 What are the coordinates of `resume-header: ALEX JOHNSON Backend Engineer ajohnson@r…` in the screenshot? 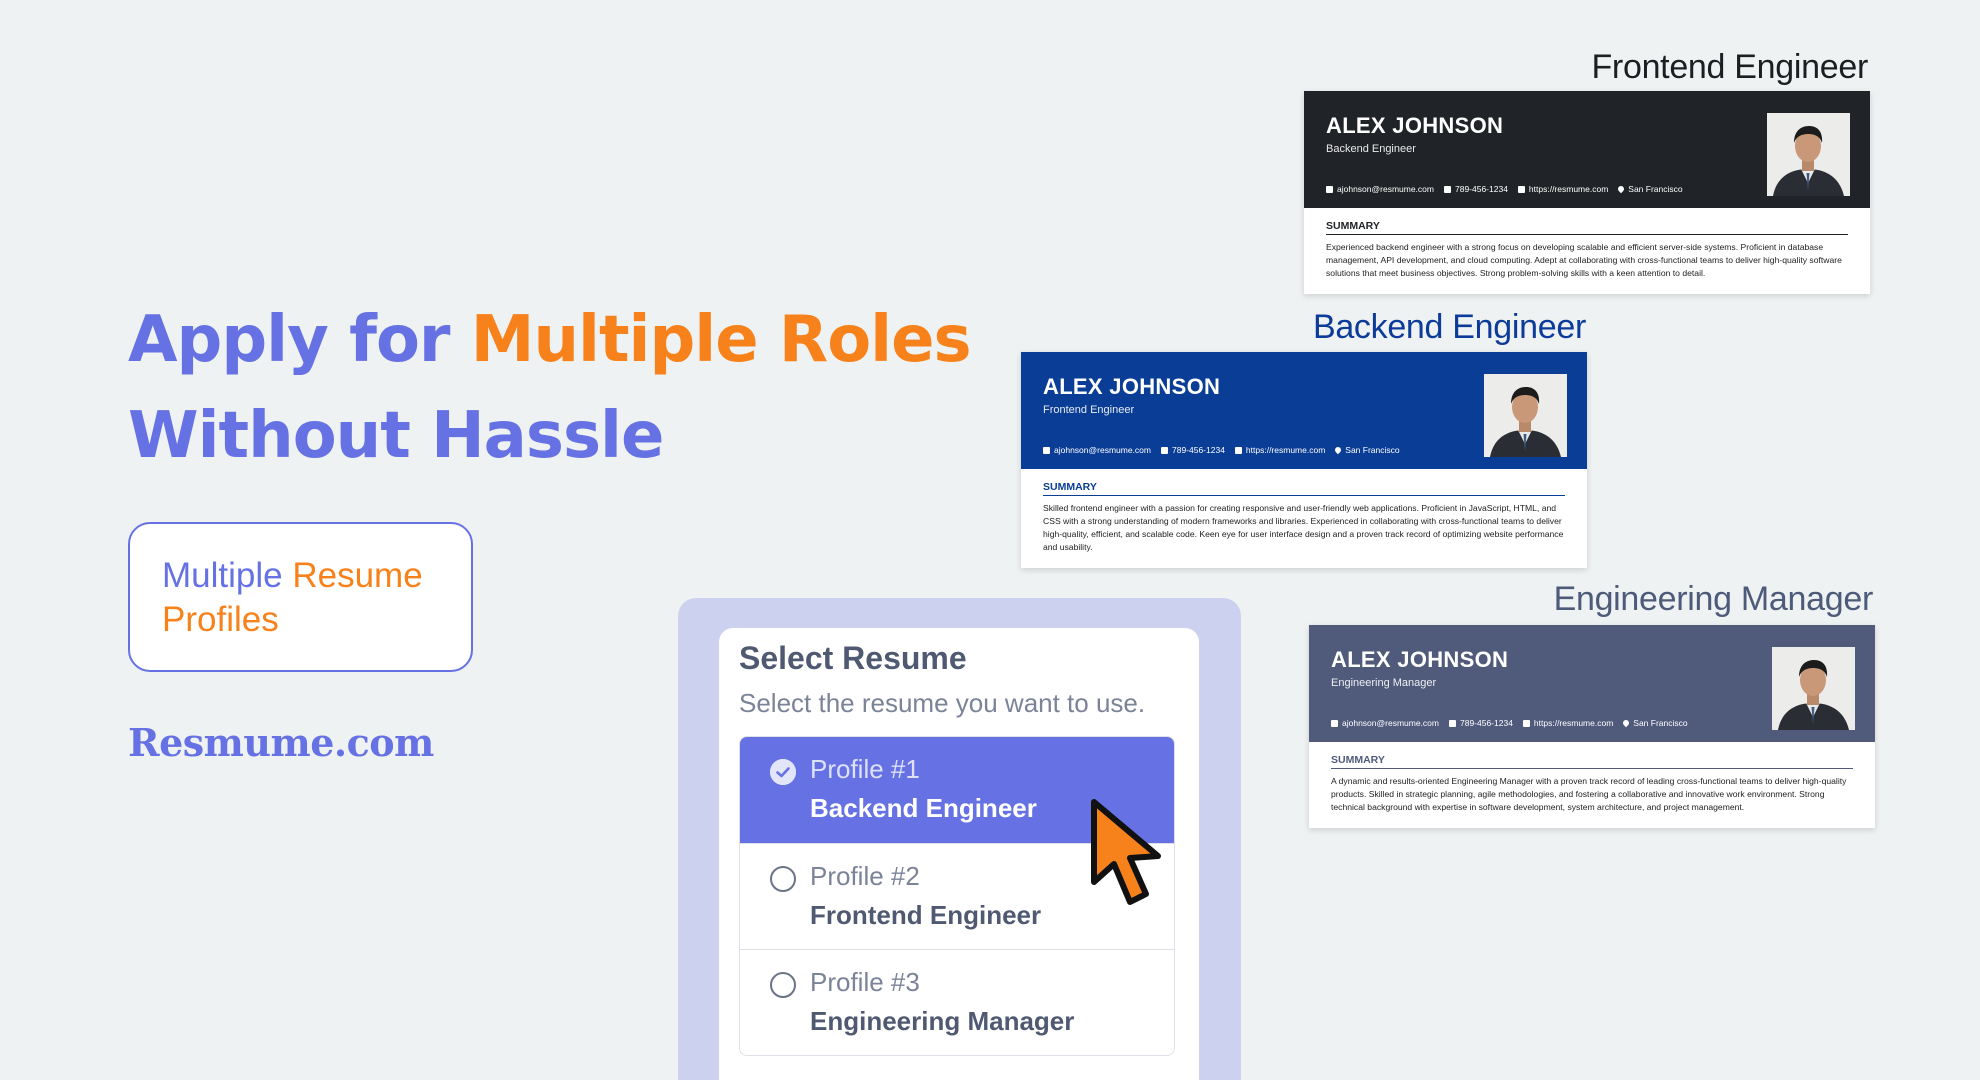 It's located at (1587, 149).